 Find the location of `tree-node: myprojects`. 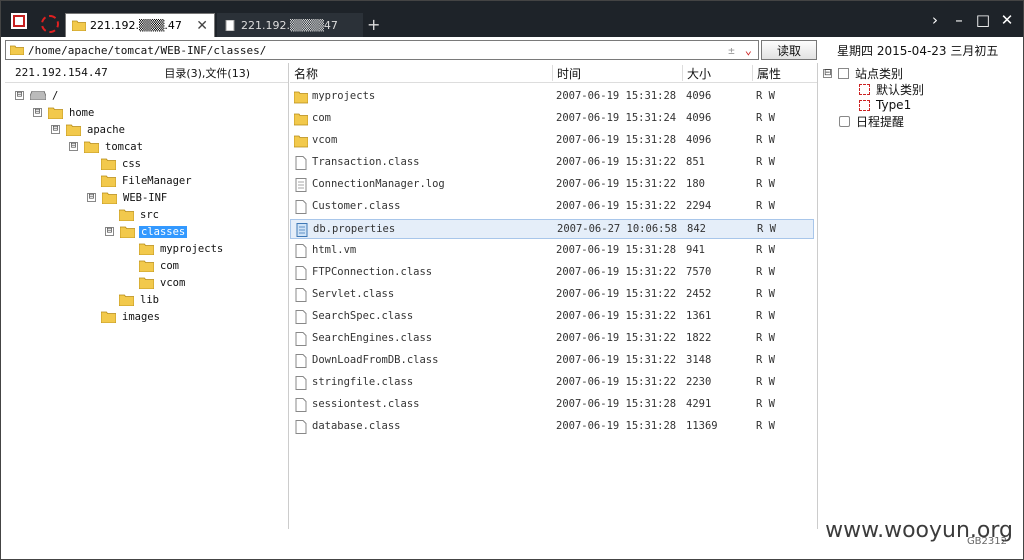

tree-node: myprojects is located at coordinates (182, 248).